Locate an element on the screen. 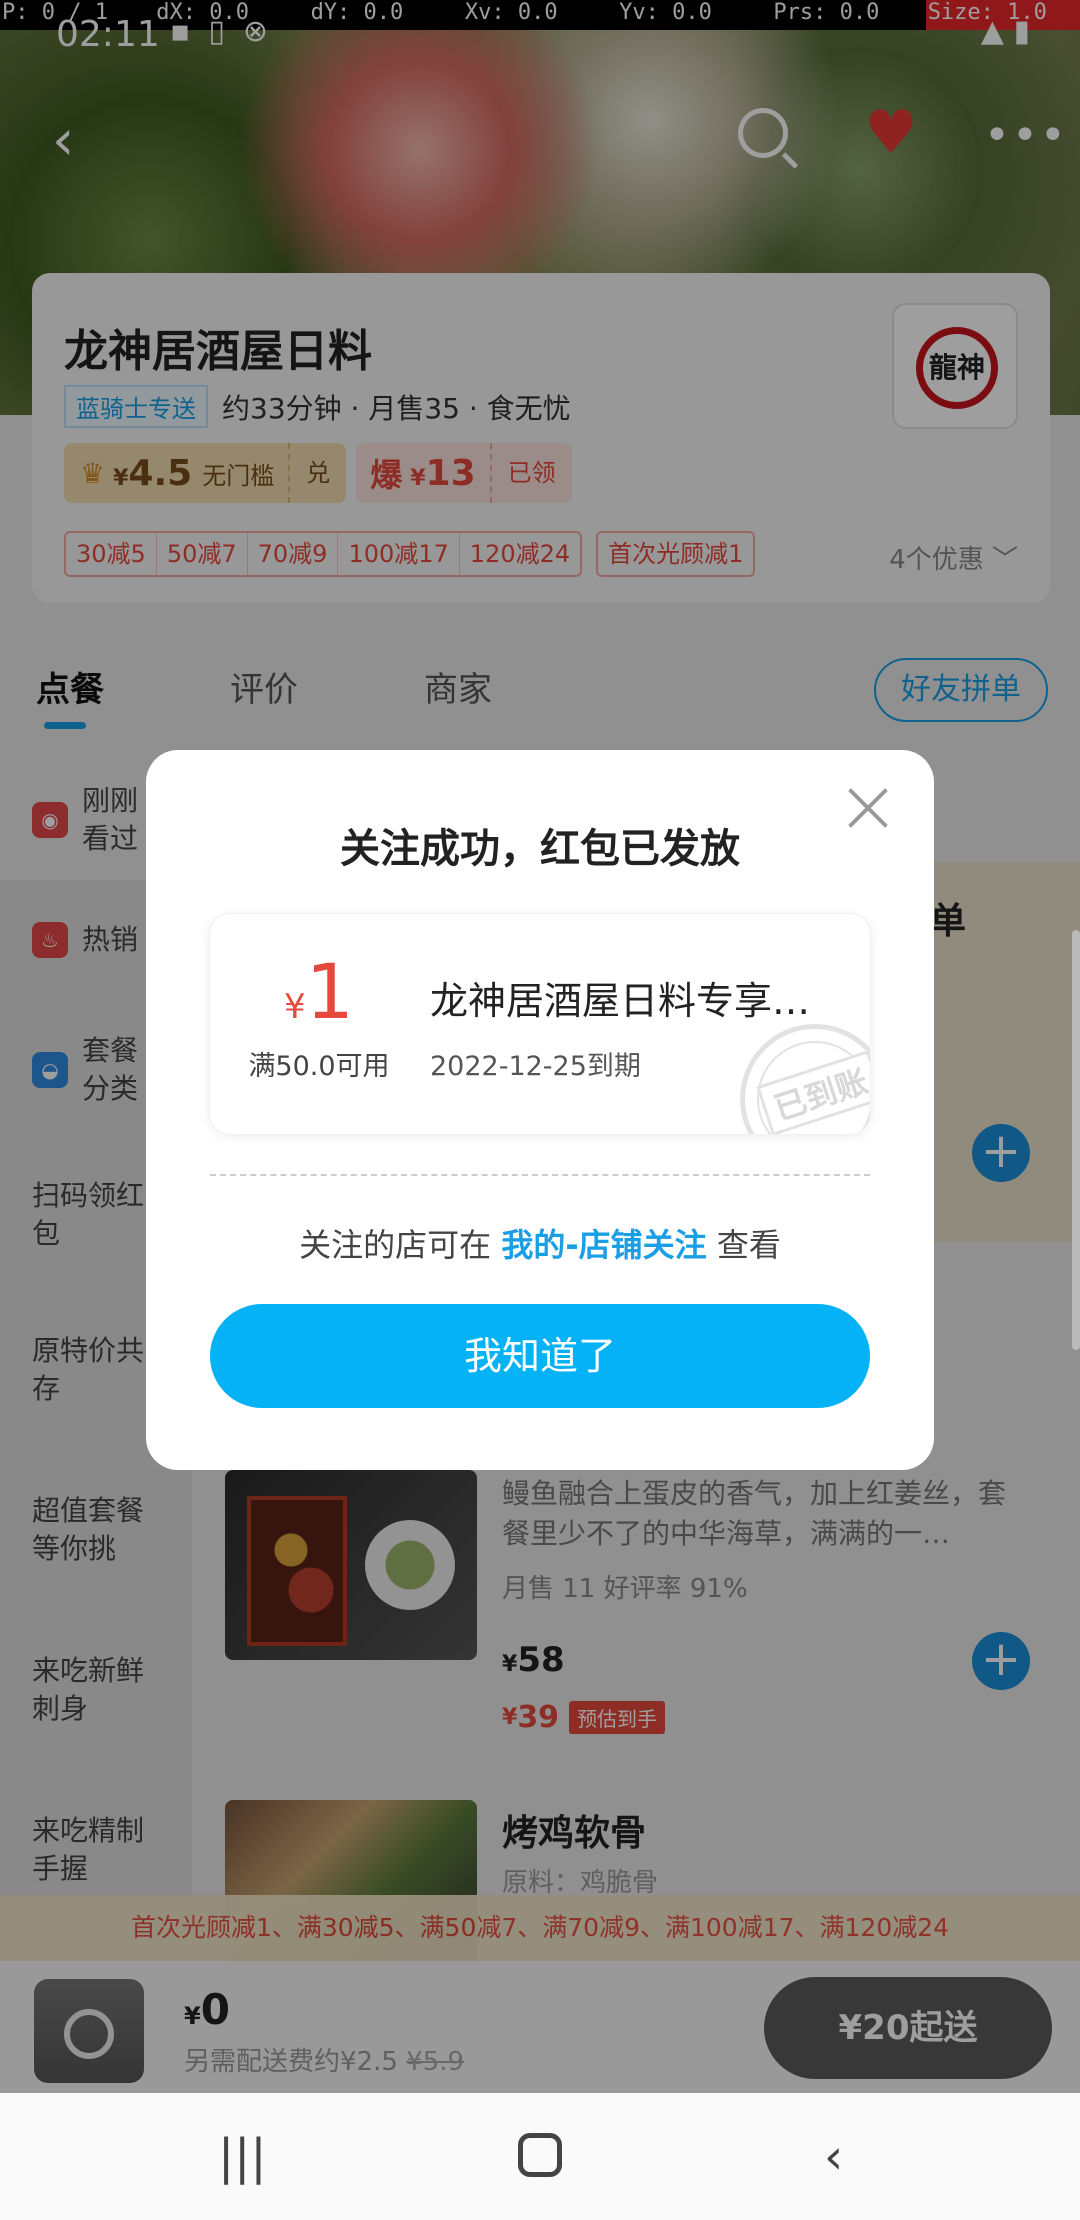 Image resolution: width=1080 pixels, height=2220 pixels. system-nav-bar: ||| ‹ is located at coordinates (540, 2156).